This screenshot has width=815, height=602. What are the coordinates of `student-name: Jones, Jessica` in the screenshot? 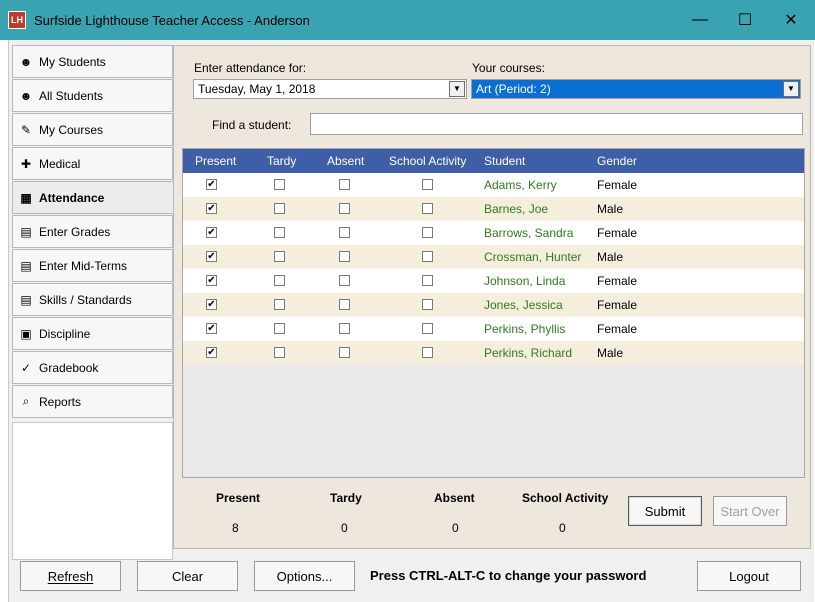 It's located at (523, 305).